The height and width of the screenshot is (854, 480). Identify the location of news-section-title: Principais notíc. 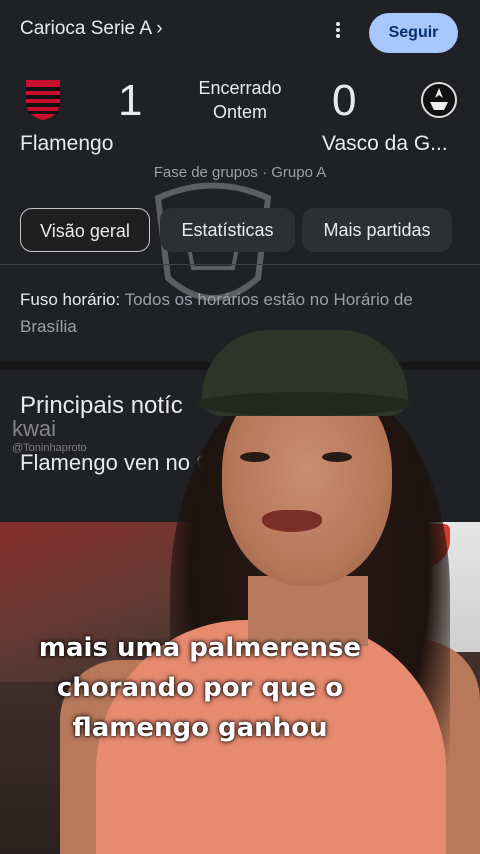
(101, 405).